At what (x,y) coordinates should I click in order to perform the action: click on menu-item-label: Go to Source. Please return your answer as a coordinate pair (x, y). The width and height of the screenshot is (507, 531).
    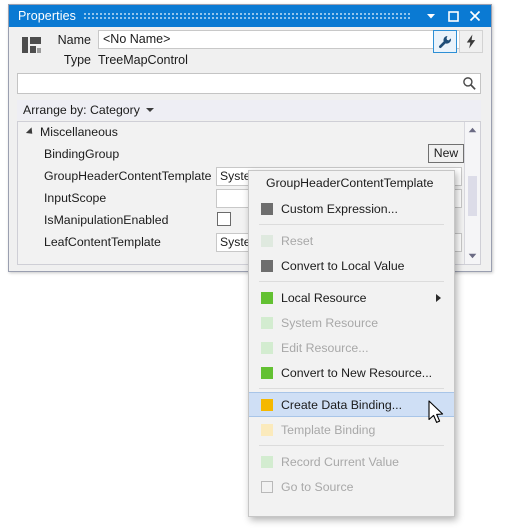
    Looking at the image, I should click on (317, 486).